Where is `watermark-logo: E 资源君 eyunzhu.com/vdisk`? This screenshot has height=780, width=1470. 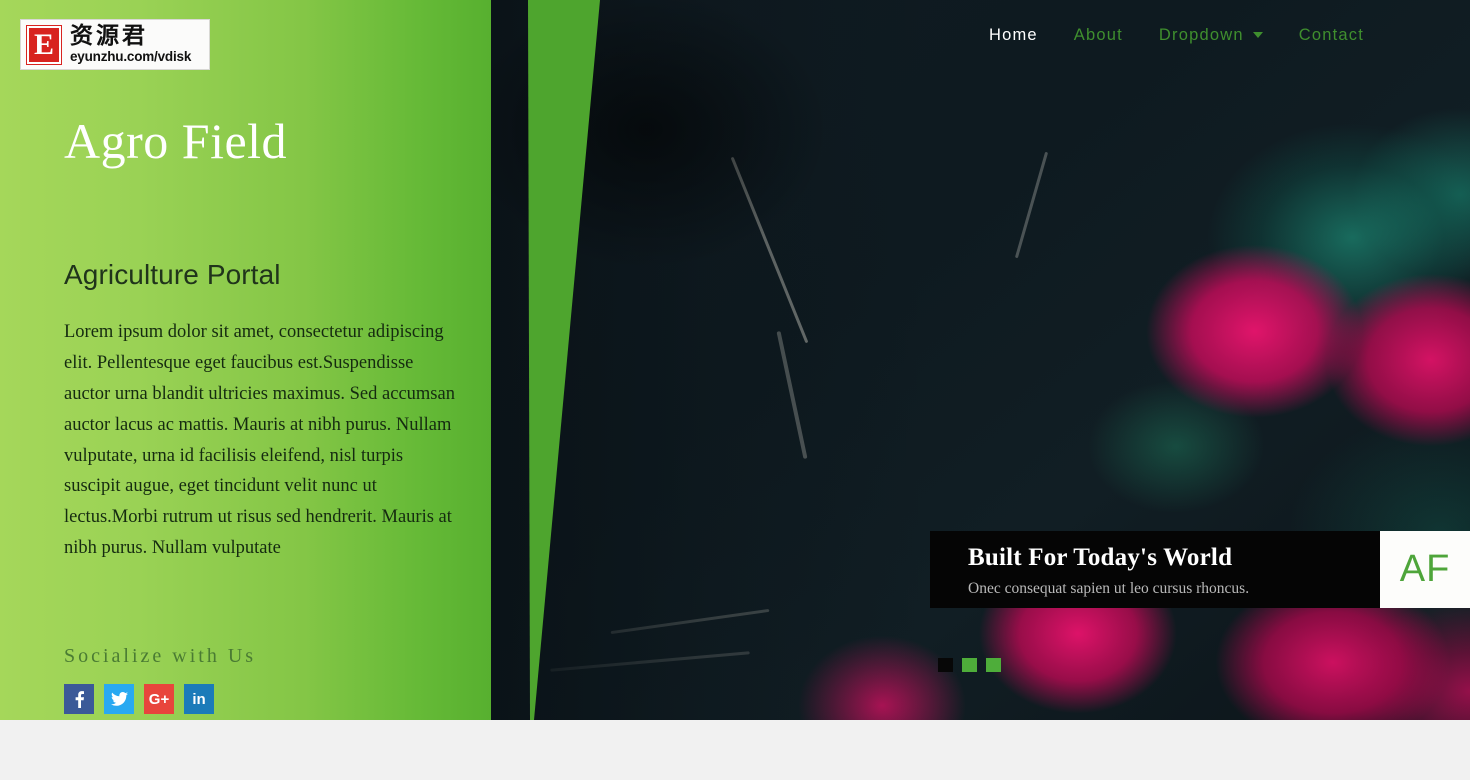
watermark-logo: E 资源君 eyunzhu.com/vdisk is located at coordinates (115, 44).